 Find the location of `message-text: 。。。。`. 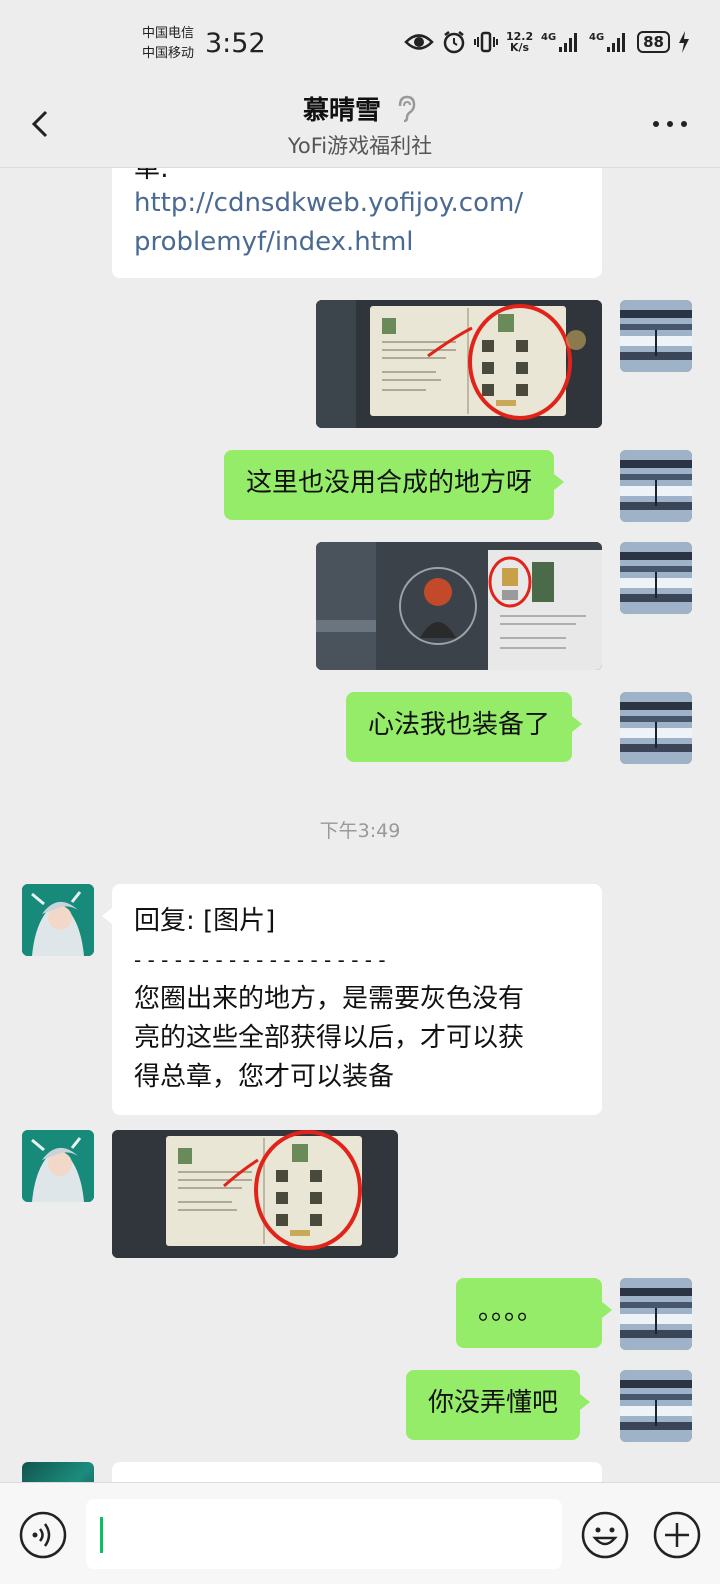

message-text: 。。。。 is located at coordinates (511, 1311).